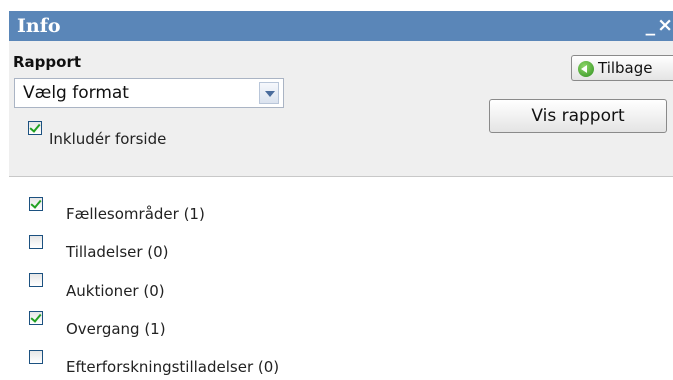 The width and height of the screenshot is (673, 380). I want to click on include-cover-checkbox, so click(35, 128).